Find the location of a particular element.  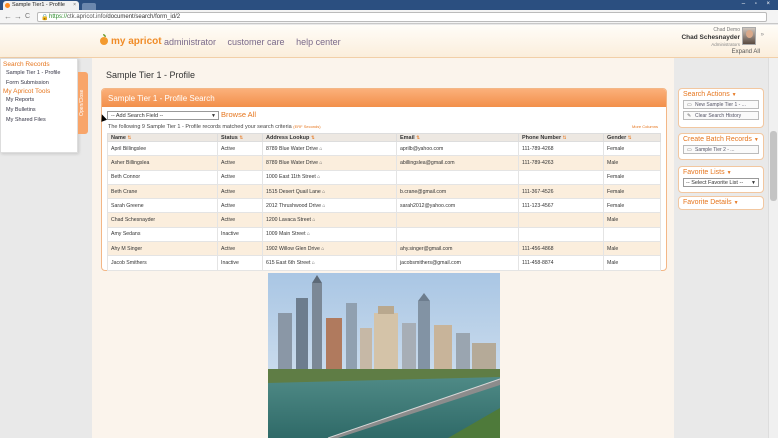

search-actions-heading: Search Actions ▼ is located at coordinates (721, 93).